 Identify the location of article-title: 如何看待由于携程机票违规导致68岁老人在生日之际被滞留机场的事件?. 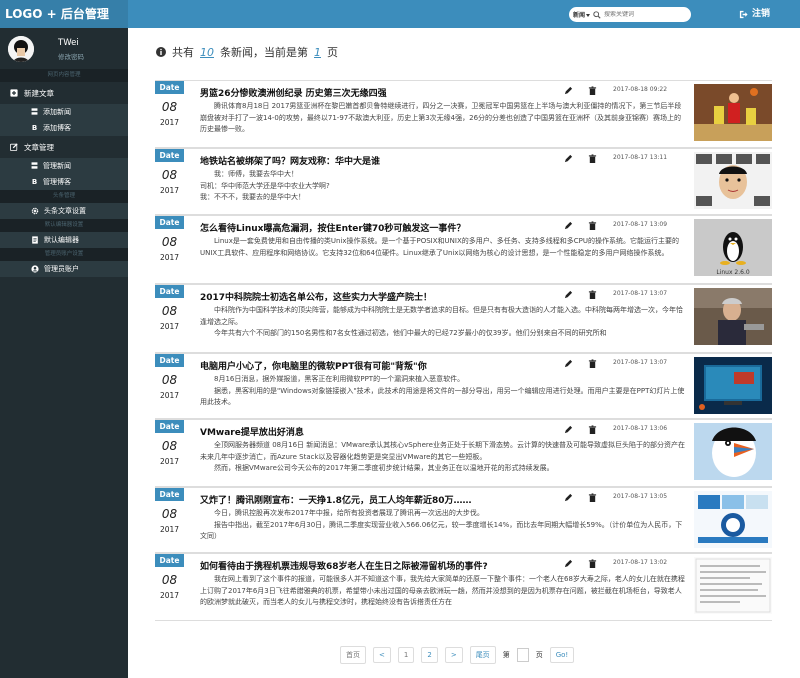
(344, 565).